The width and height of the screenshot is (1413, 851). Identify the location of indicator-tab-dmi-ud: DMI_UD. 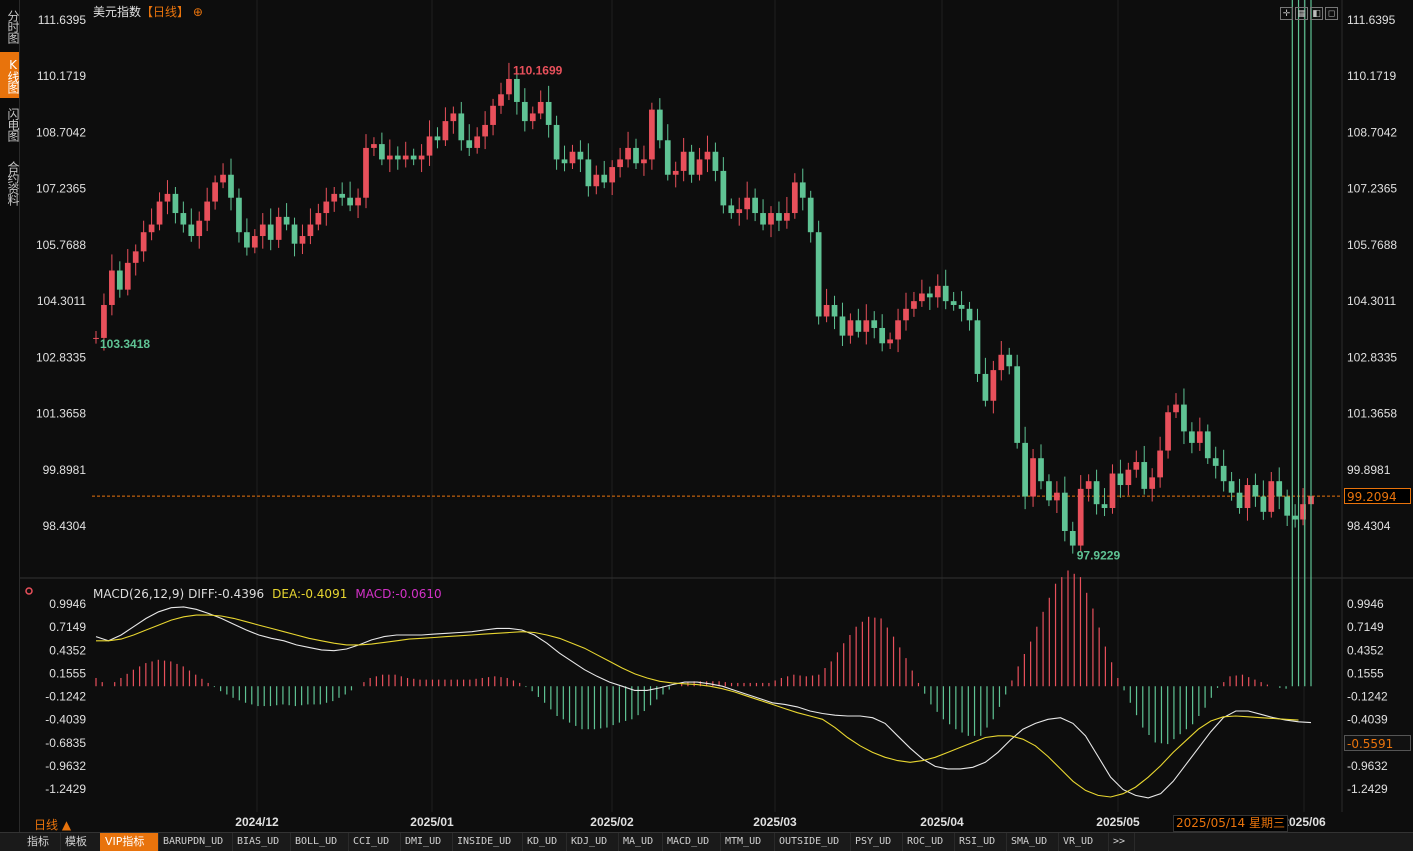
(426, 842).